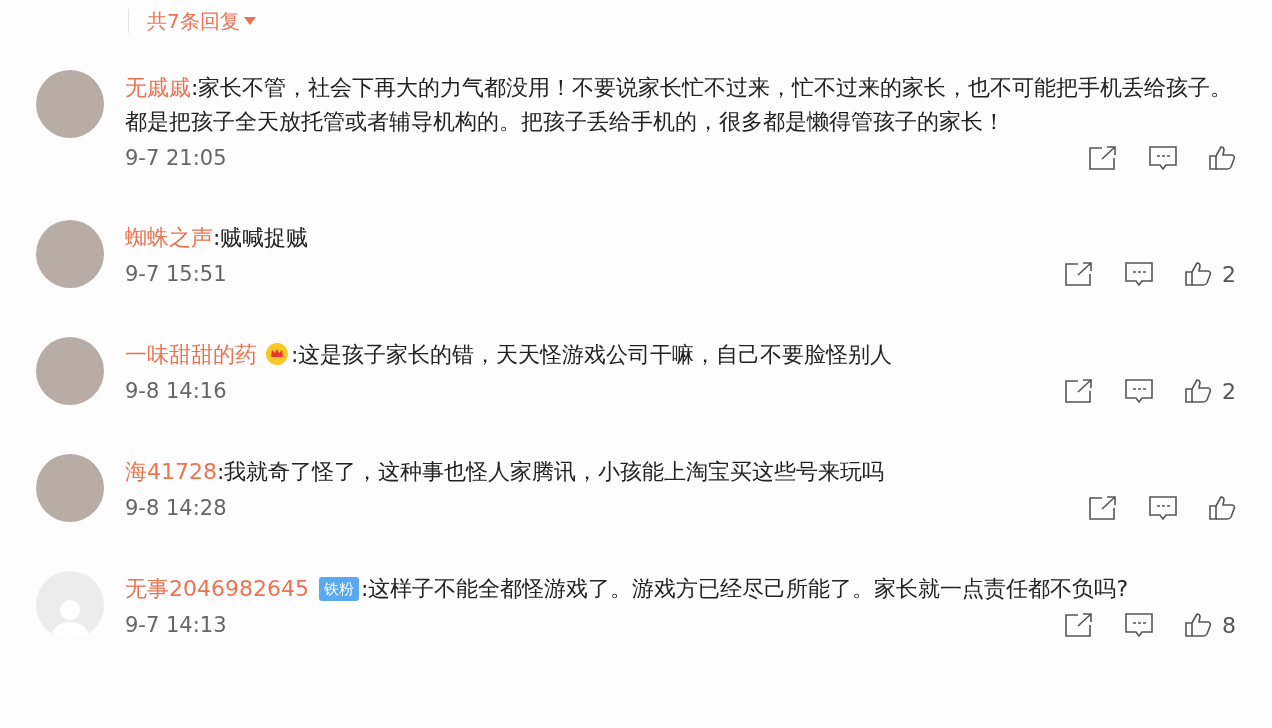 The width and height of the screenshot is (1272, 728). What do you see at coordinates (217, 238) in the screenshot?
I see `comment-text: 蜘蛛之声:贼喊捉贼` at bounding box center [217, 238].